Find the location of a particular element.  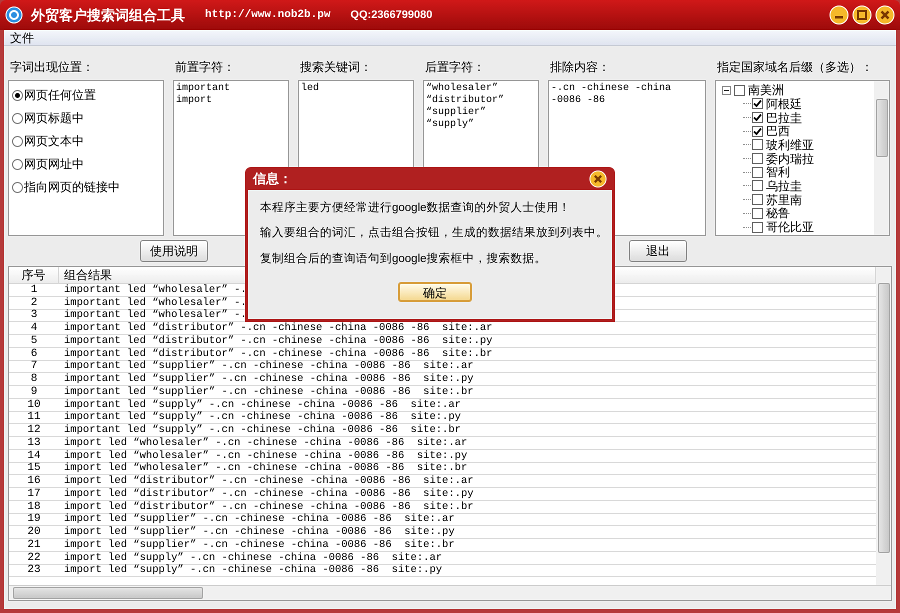

table-cell-text: important led “supplier” -.cn -chinese -china -0086 -86 site:.ar is located at coordinates (268, 366).